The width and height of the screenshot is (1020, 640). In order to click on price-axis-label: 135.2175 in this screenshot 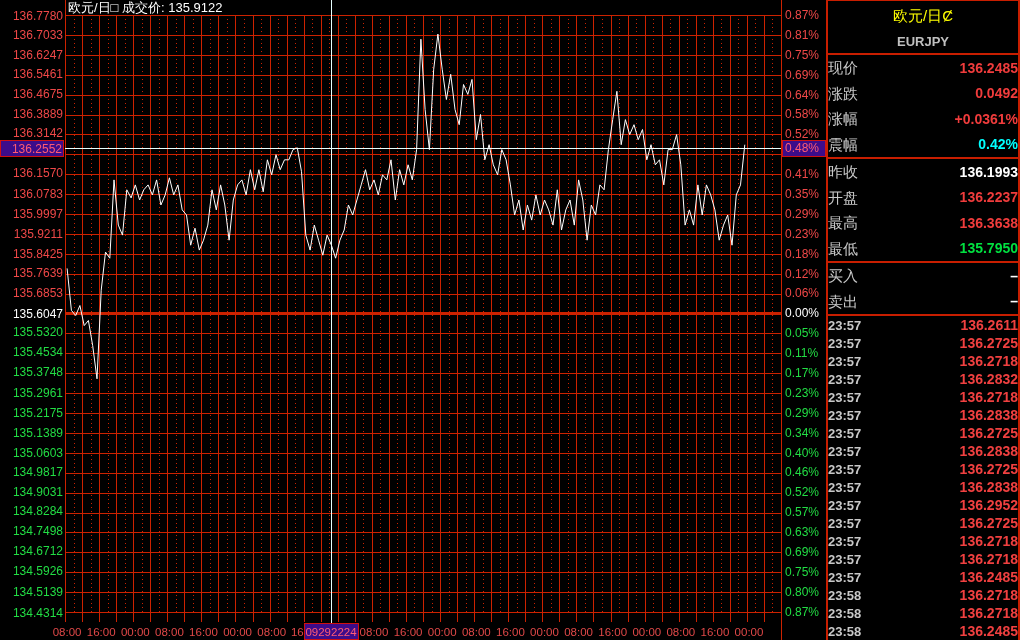, I will do `click(37, 412)`.